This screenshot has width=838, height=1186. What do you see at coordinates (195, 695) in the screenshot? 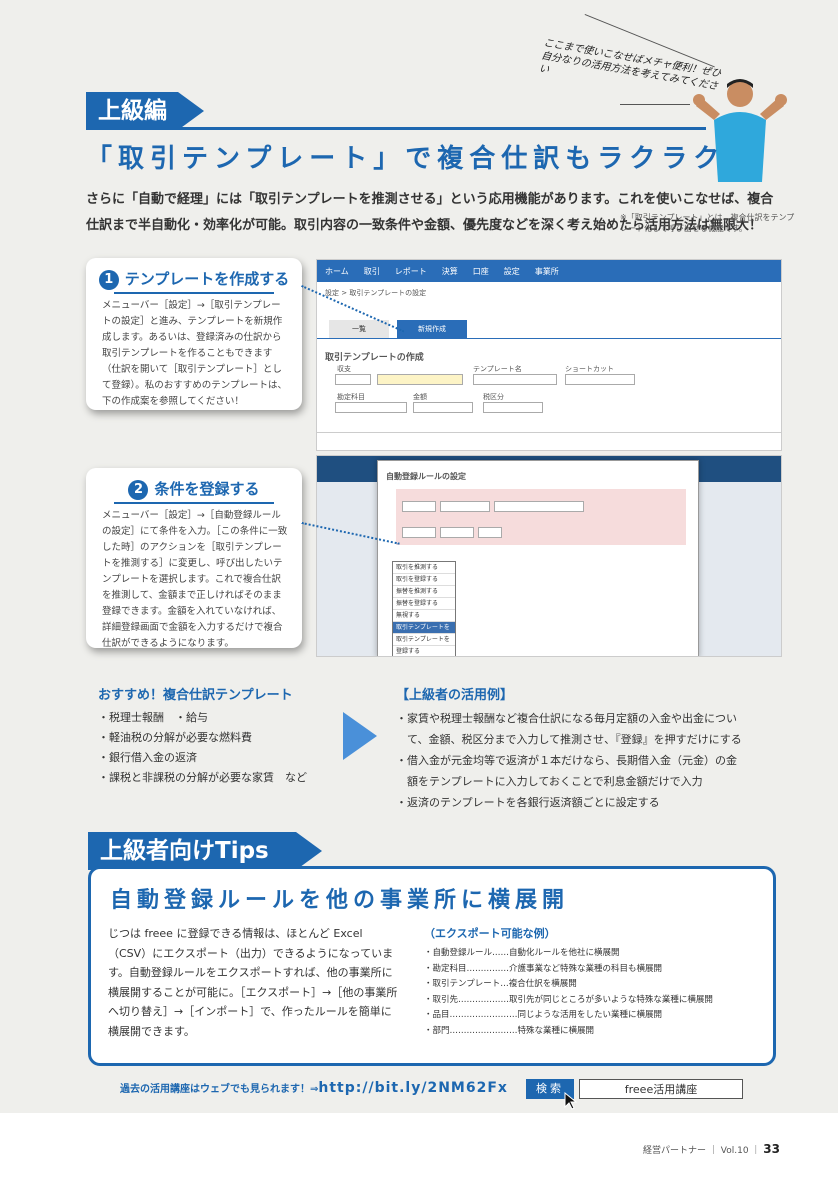
I see `recommend-title: おすすめ！複合仕訳テンプレート` at bounding box center [195, 695].